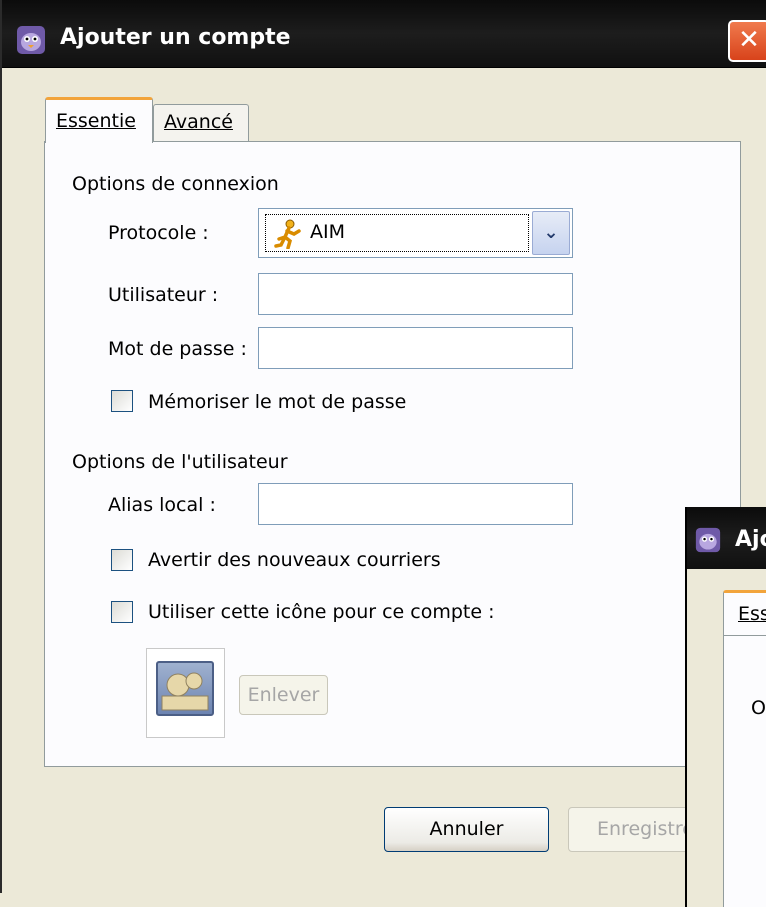 Image resolution: width=766 pixels, height=907 pixels. Describe the element at coordinates (327, 232) in the screenshot. I see `protocol-value: AIM` at that location.